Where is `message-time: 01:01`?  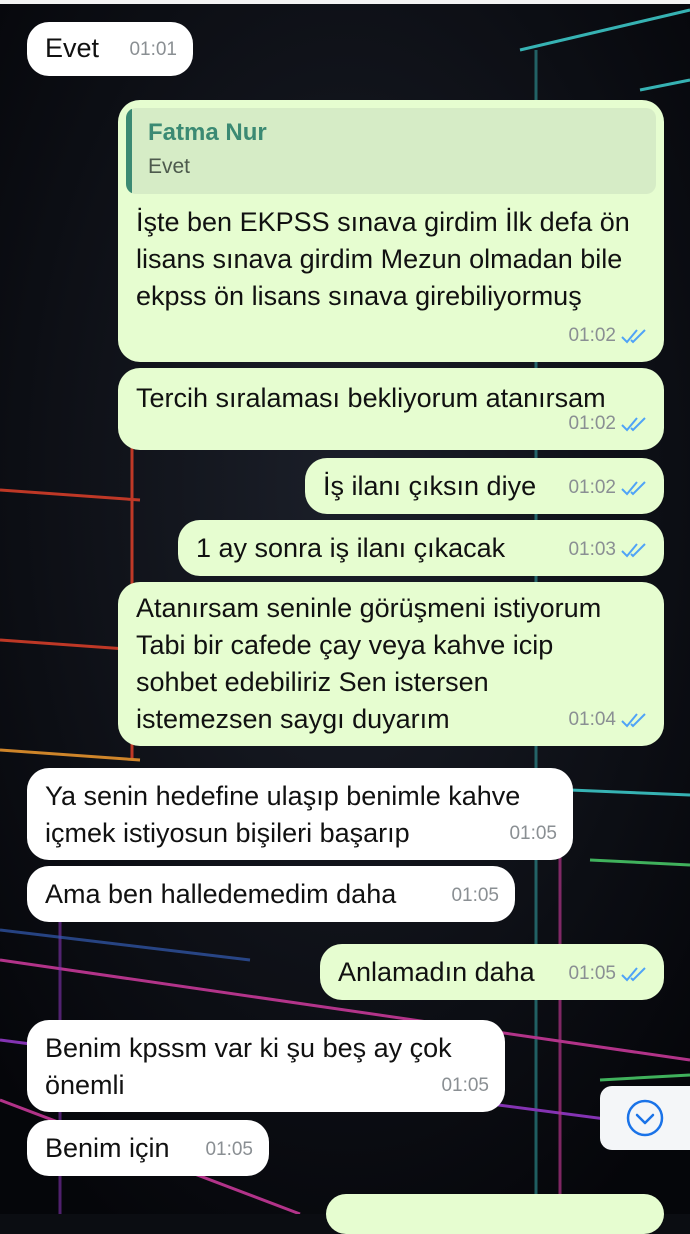 message-time: 01:01 is located at coordinates (153, 49).